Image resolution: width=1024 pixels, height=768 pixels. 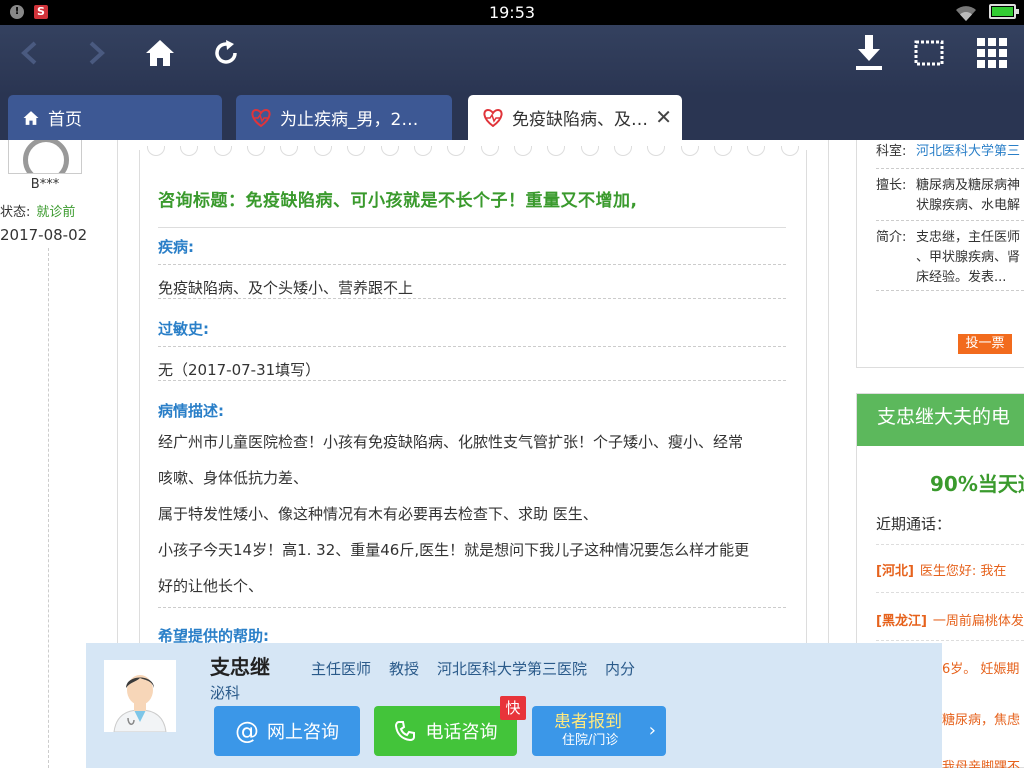 What do you see at coordinates (44, 235) in the screenshot?
I see `consult-date: 2017-08-02` at bounding box center [44, 235].